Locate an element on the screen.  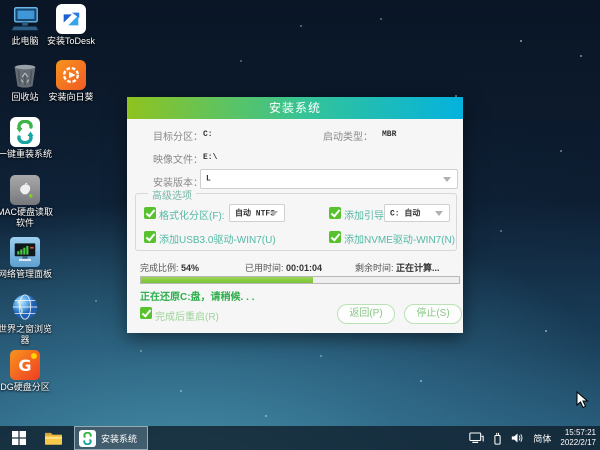
progress-bar is located at coordinates (300, 280).